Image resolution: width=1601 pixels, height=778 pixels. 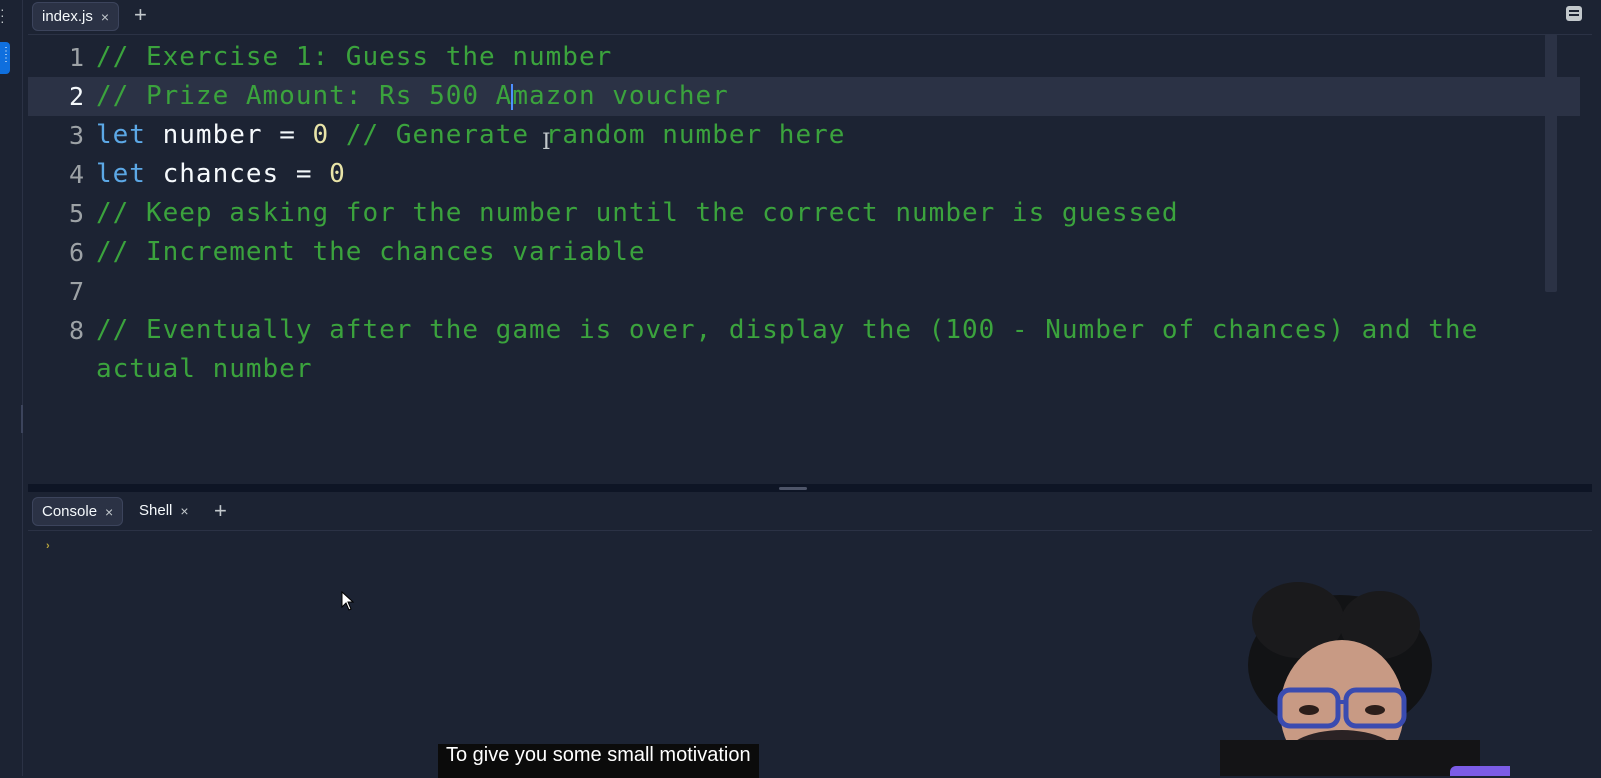 I want to click on line-text: // Increment the chances variable, so click(x=371, y=252).